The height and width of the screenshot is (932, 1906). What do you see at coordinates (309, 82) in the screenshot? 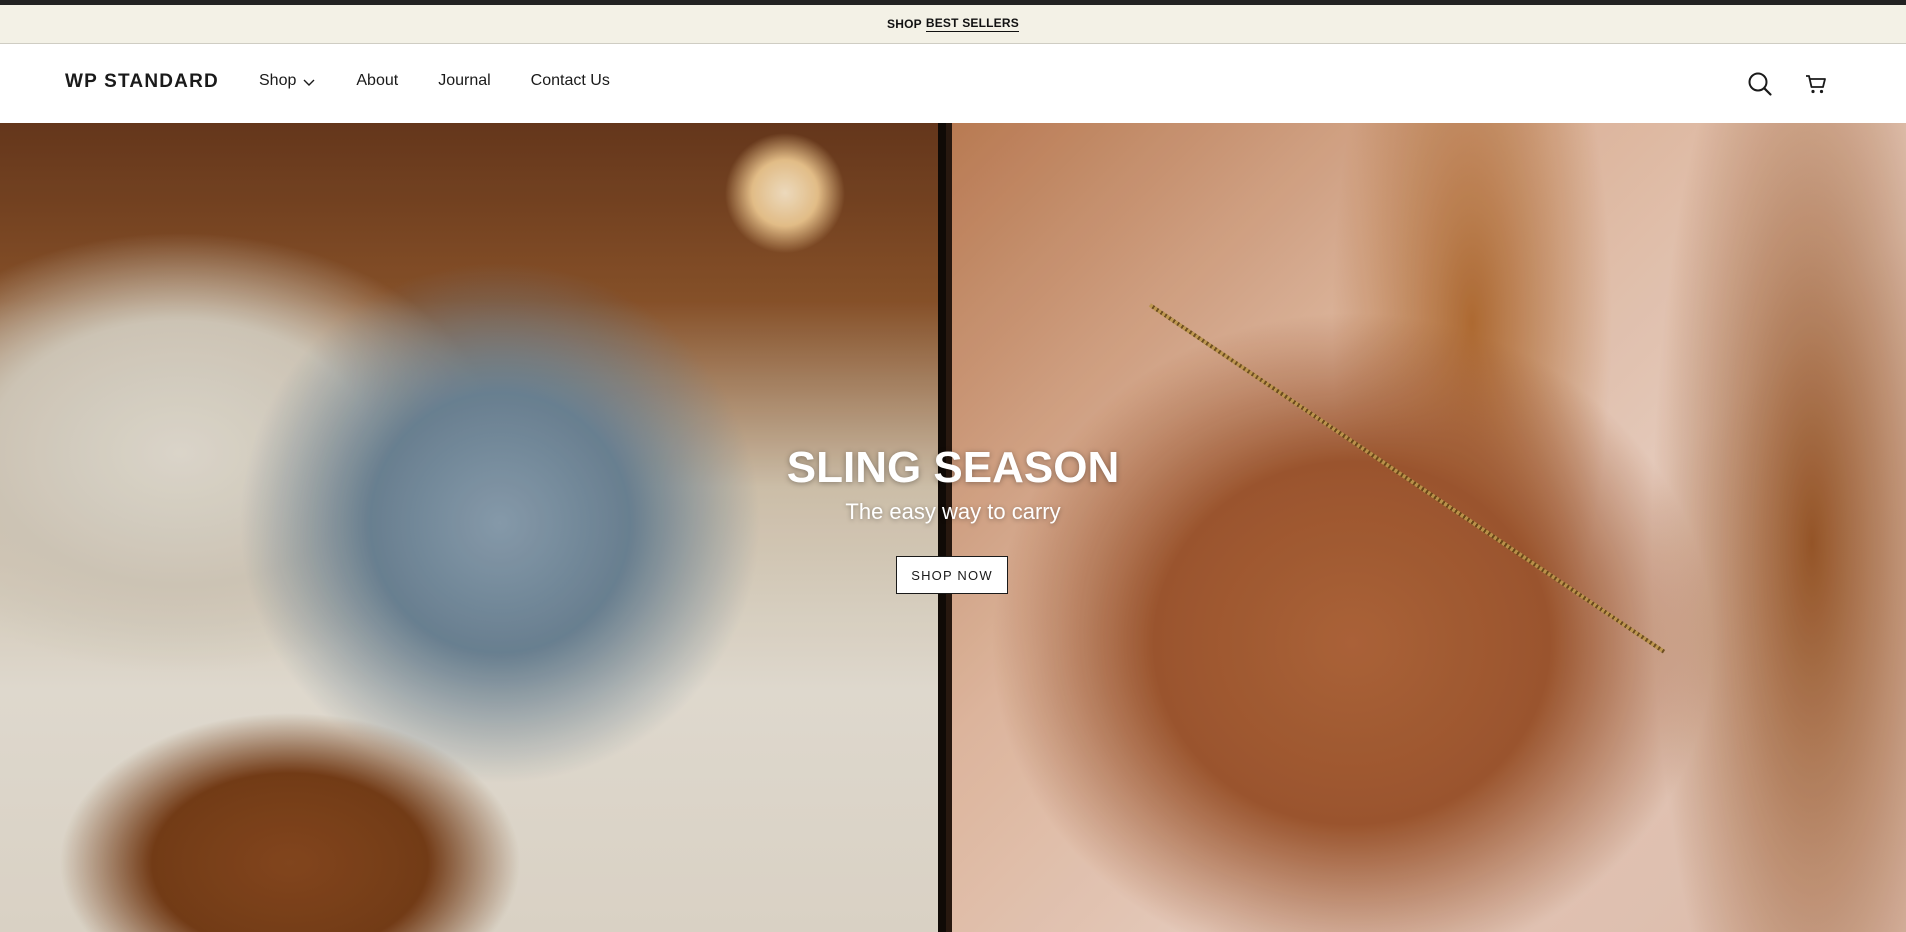
I see `chevron-down-icon` at bounding box center [309, 82].